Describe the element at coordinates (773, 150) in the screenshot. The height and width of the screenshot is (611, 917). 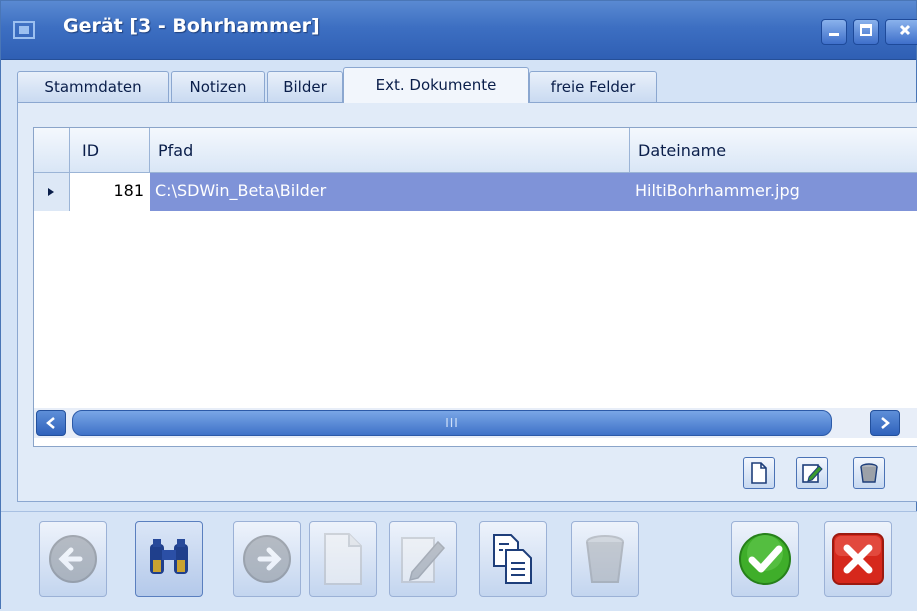
I see `column-header-dateiname: Dateiname` at that location.